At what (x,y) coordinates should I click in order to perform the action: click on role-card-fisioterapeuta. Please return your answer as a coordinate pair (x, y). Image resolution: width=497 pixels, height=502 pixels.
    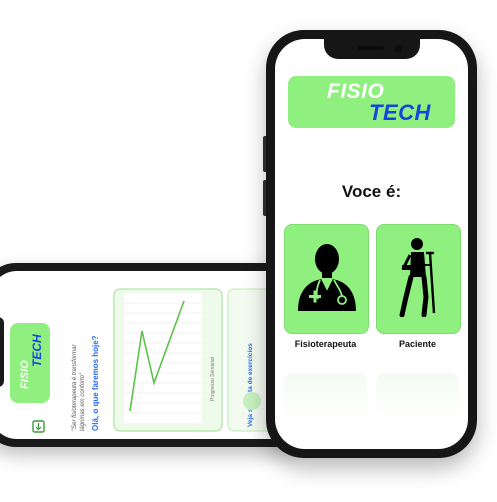
    Looking at the image, I should click on (326, 279).